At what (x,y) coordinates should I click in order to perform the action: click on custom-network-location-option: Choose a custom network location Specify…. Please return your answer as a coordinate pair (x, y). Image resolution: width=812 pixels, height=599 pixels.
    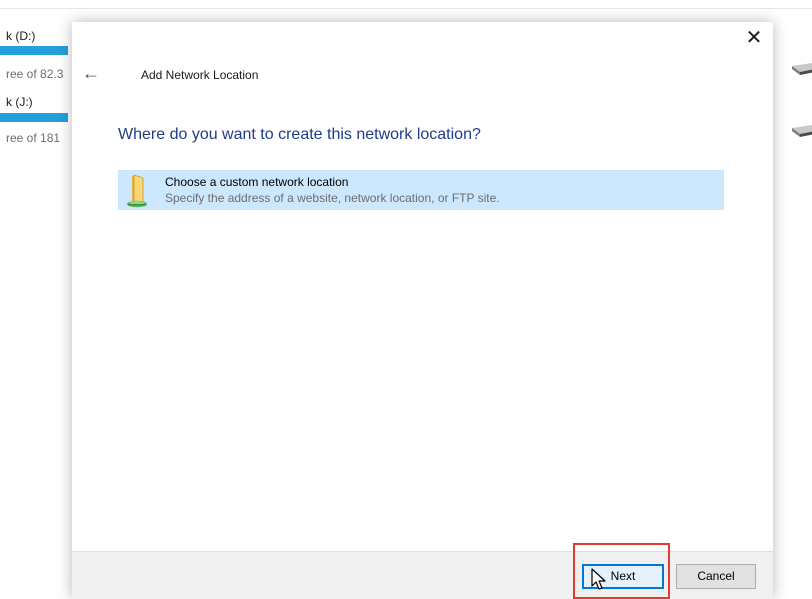
    Looking at the image, I should click on (421, 190).